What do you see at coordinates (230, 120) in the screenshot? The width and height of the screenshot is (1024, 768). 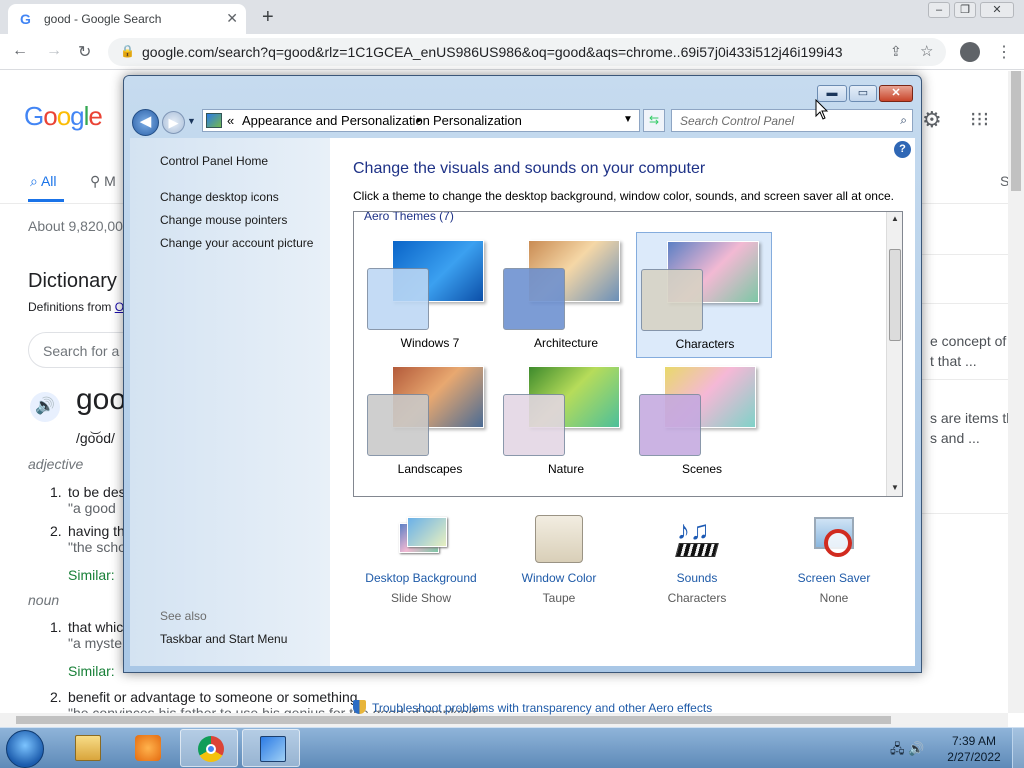 I see `breadcrumb-overflow: «` at bounding box center [230, 120].